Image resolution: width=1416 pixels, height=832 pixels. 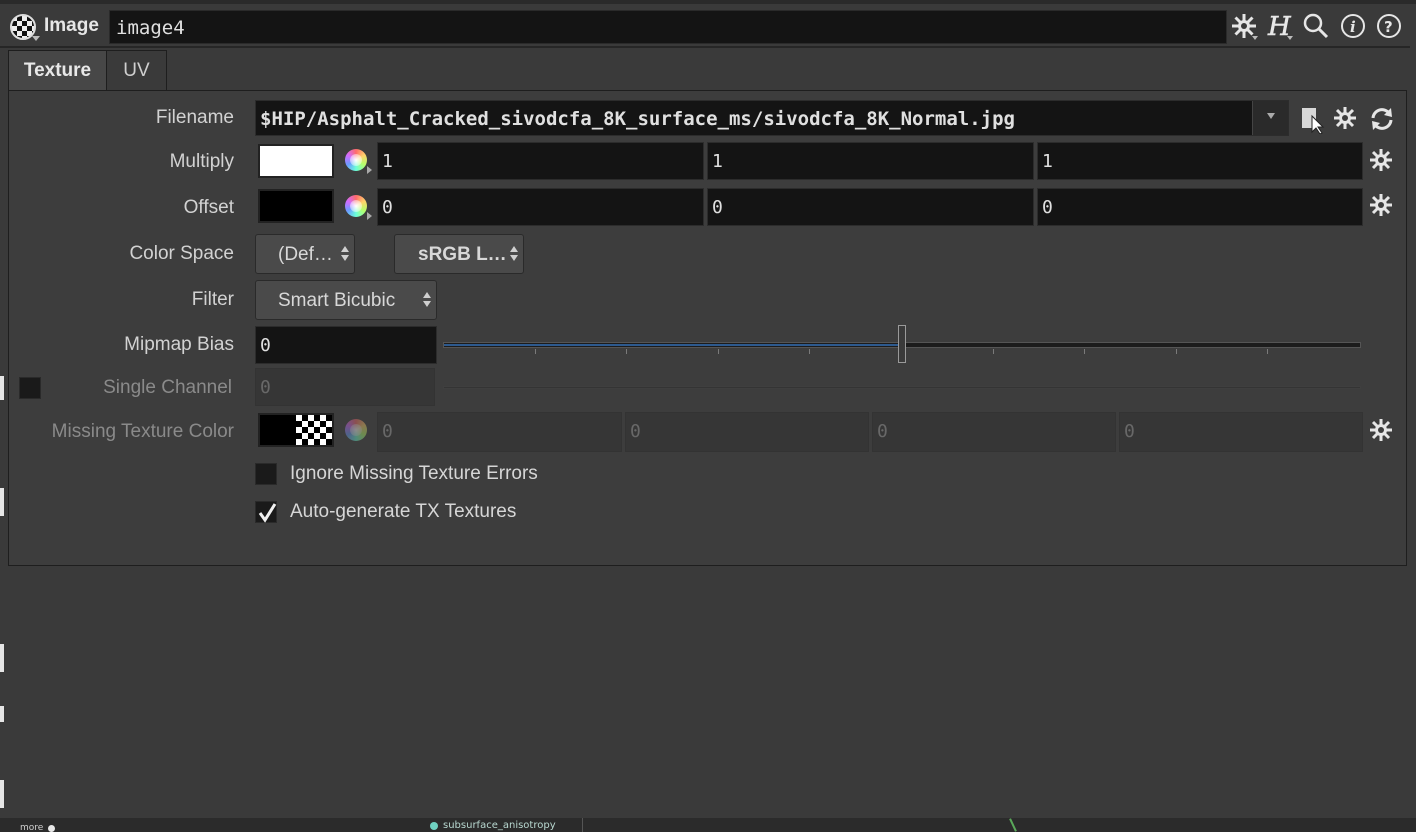 I want to click on mipmap-bias-field: 0, so click(x=346, y=345).